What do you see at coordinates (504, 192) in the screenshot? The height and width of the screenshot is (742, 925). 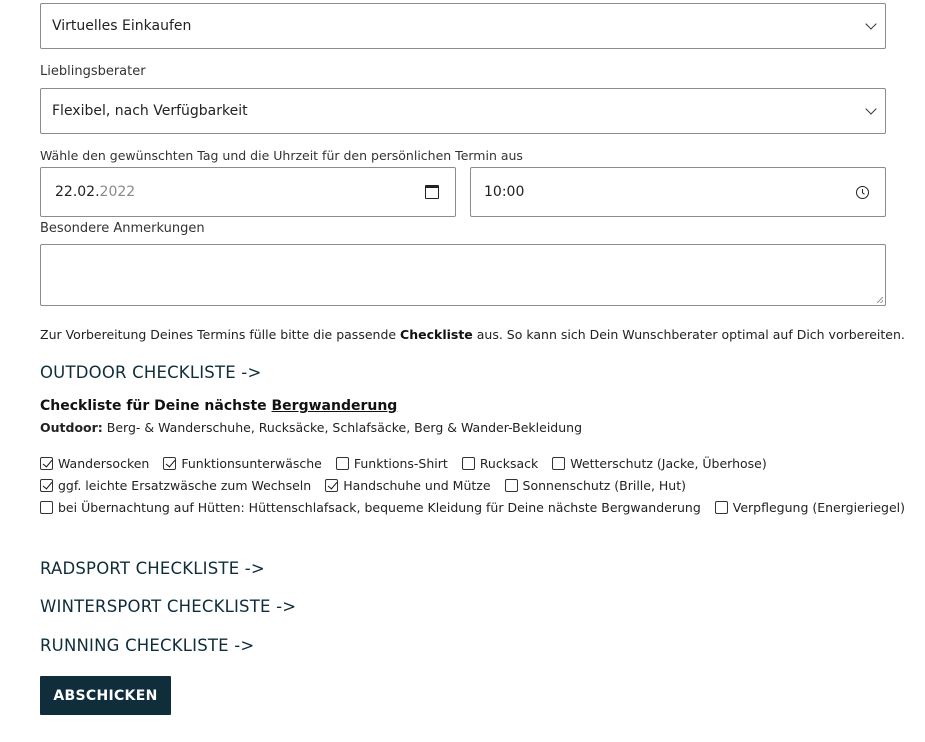 I see `time-value: 10:00` at bounding box center [504, 192].